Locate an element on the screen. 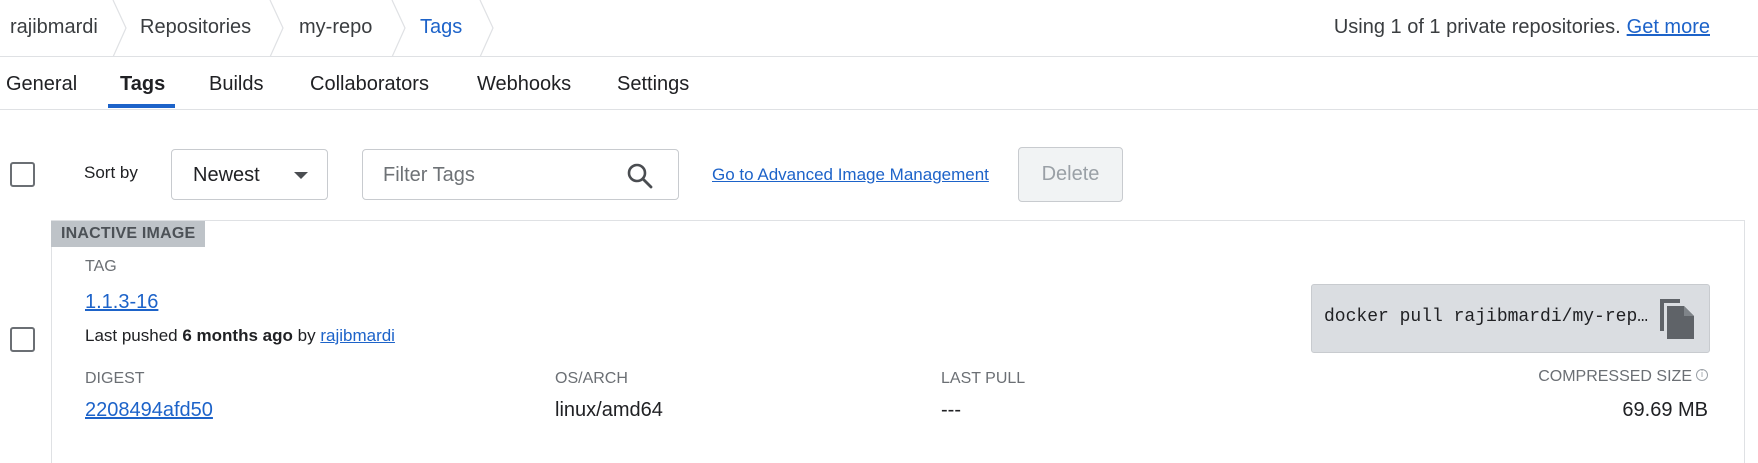 Image resolution: width=1758 pixels, height=463 pixels. usage-text: Using 1 of 1 private repositories. is located at coordinates (1477, 27).